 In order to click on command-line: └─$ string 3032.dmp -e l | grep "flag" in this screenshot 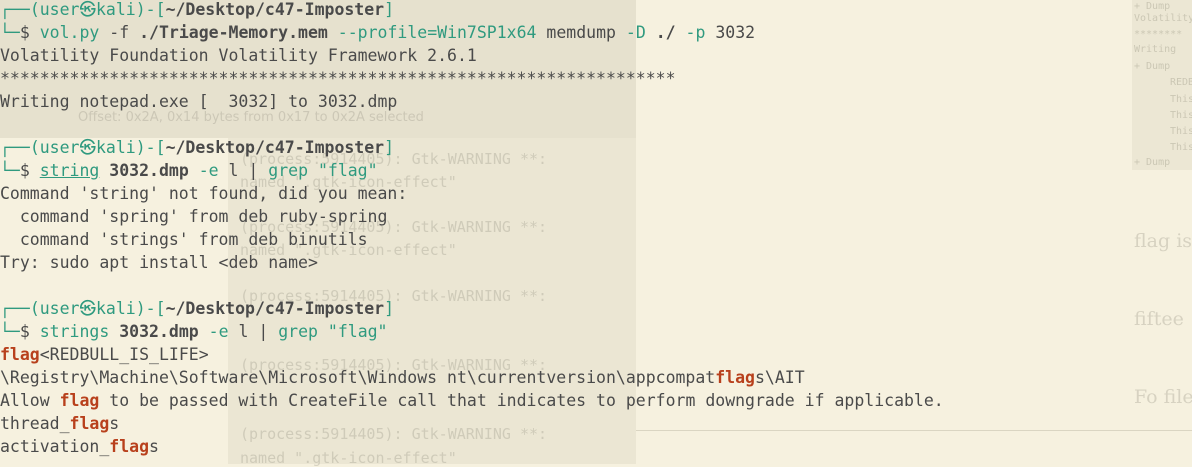, I will do `click(596, 170)`.